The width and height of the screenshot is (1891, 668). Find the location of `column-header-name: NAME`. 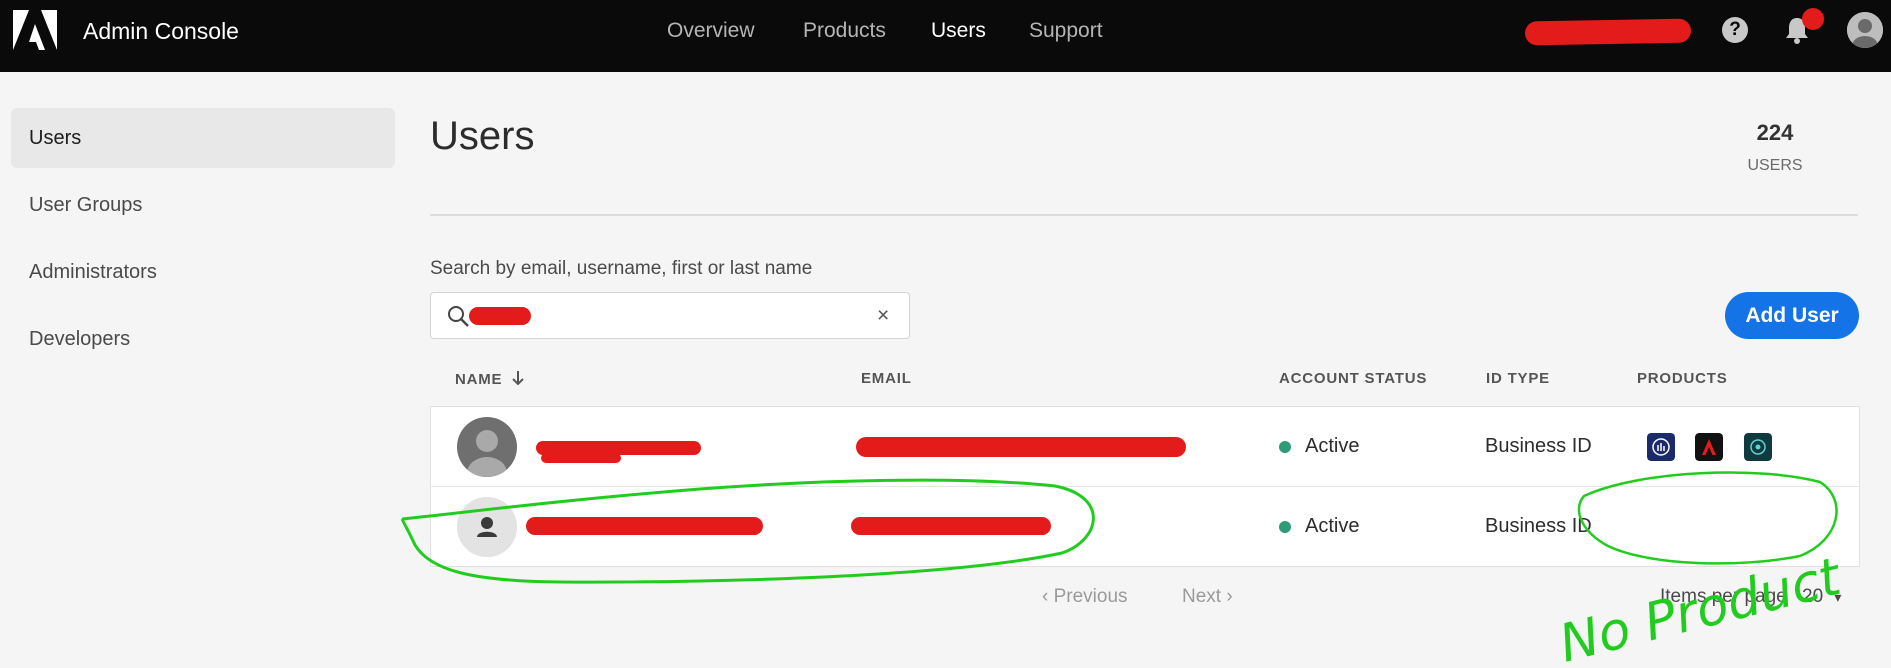

column-header-name: NAME is located at coordinates (490, 379).